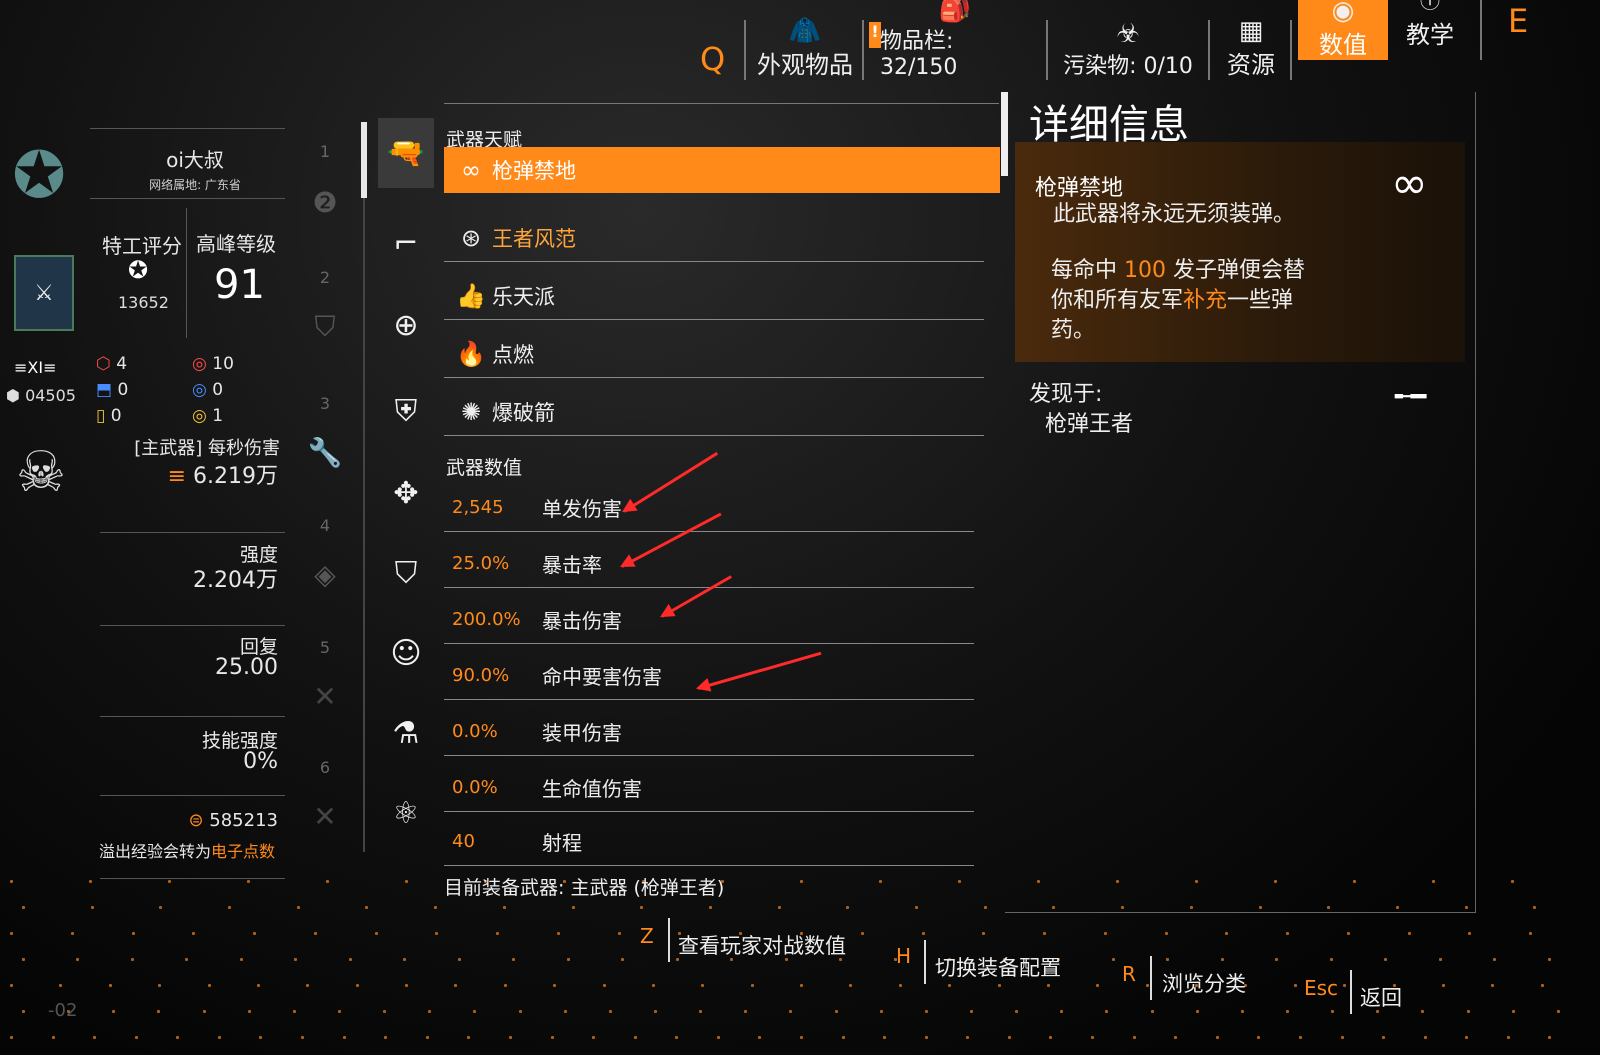 The width and height of the screenshot is (1600, 1055). I want to click on corner-number: -02, so click(63, 1010).